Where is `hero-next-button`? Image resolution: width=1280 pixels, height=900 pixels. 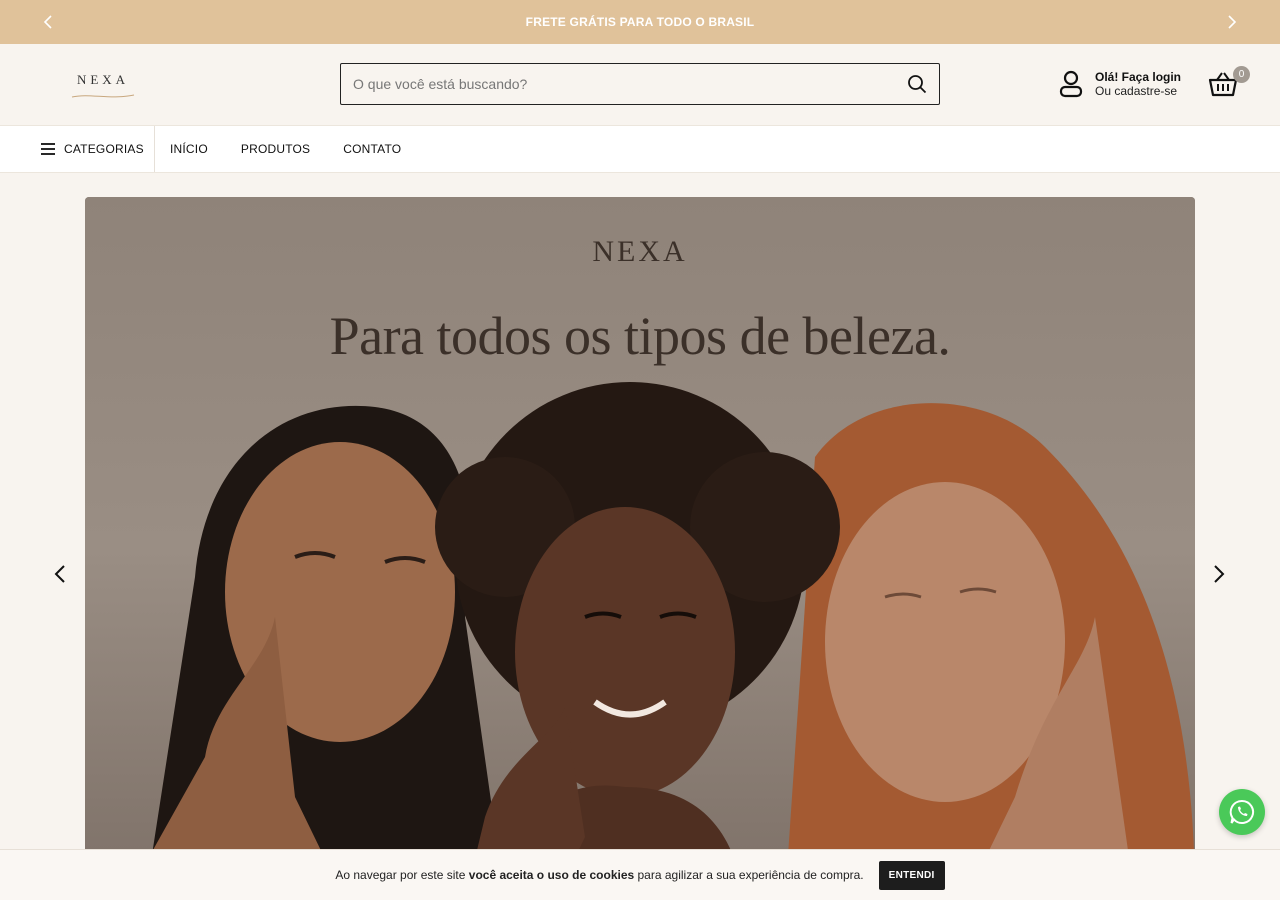
hero-next-button is located at coordinates (1219, 574).